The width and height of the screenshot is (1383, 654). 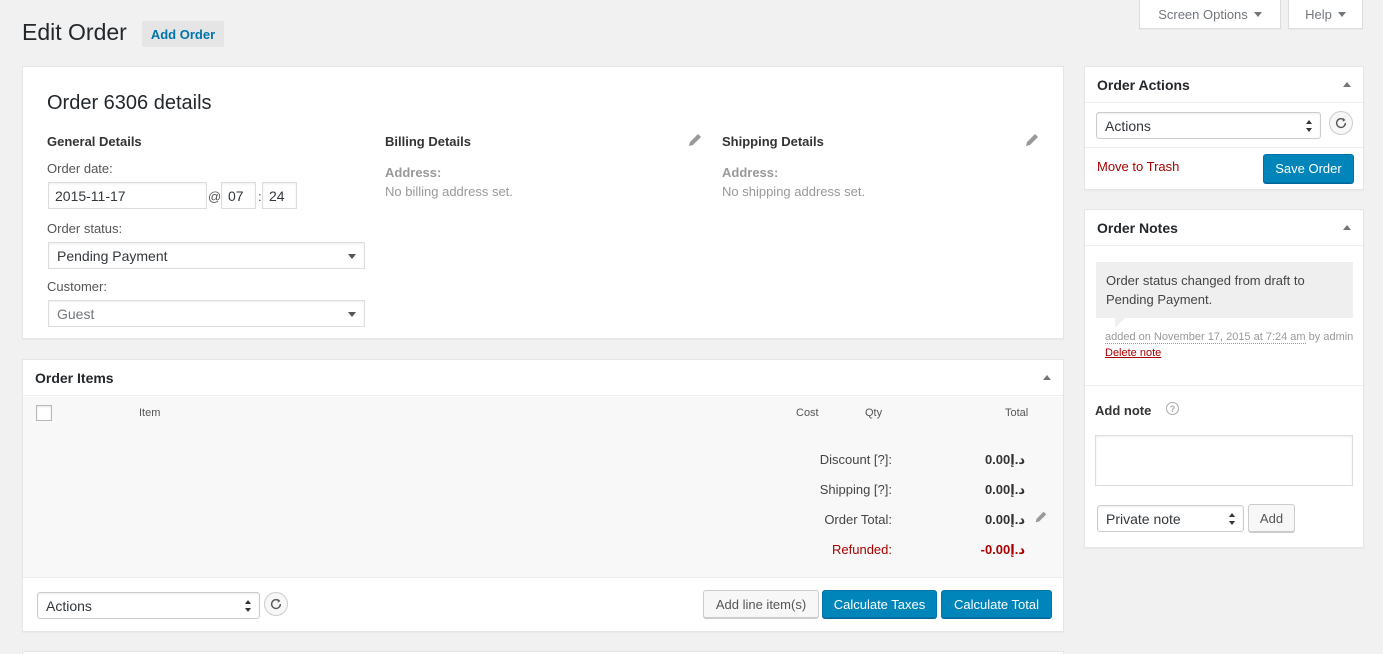 I want to click on add-note-textarea, so click(x=1224, y=460).